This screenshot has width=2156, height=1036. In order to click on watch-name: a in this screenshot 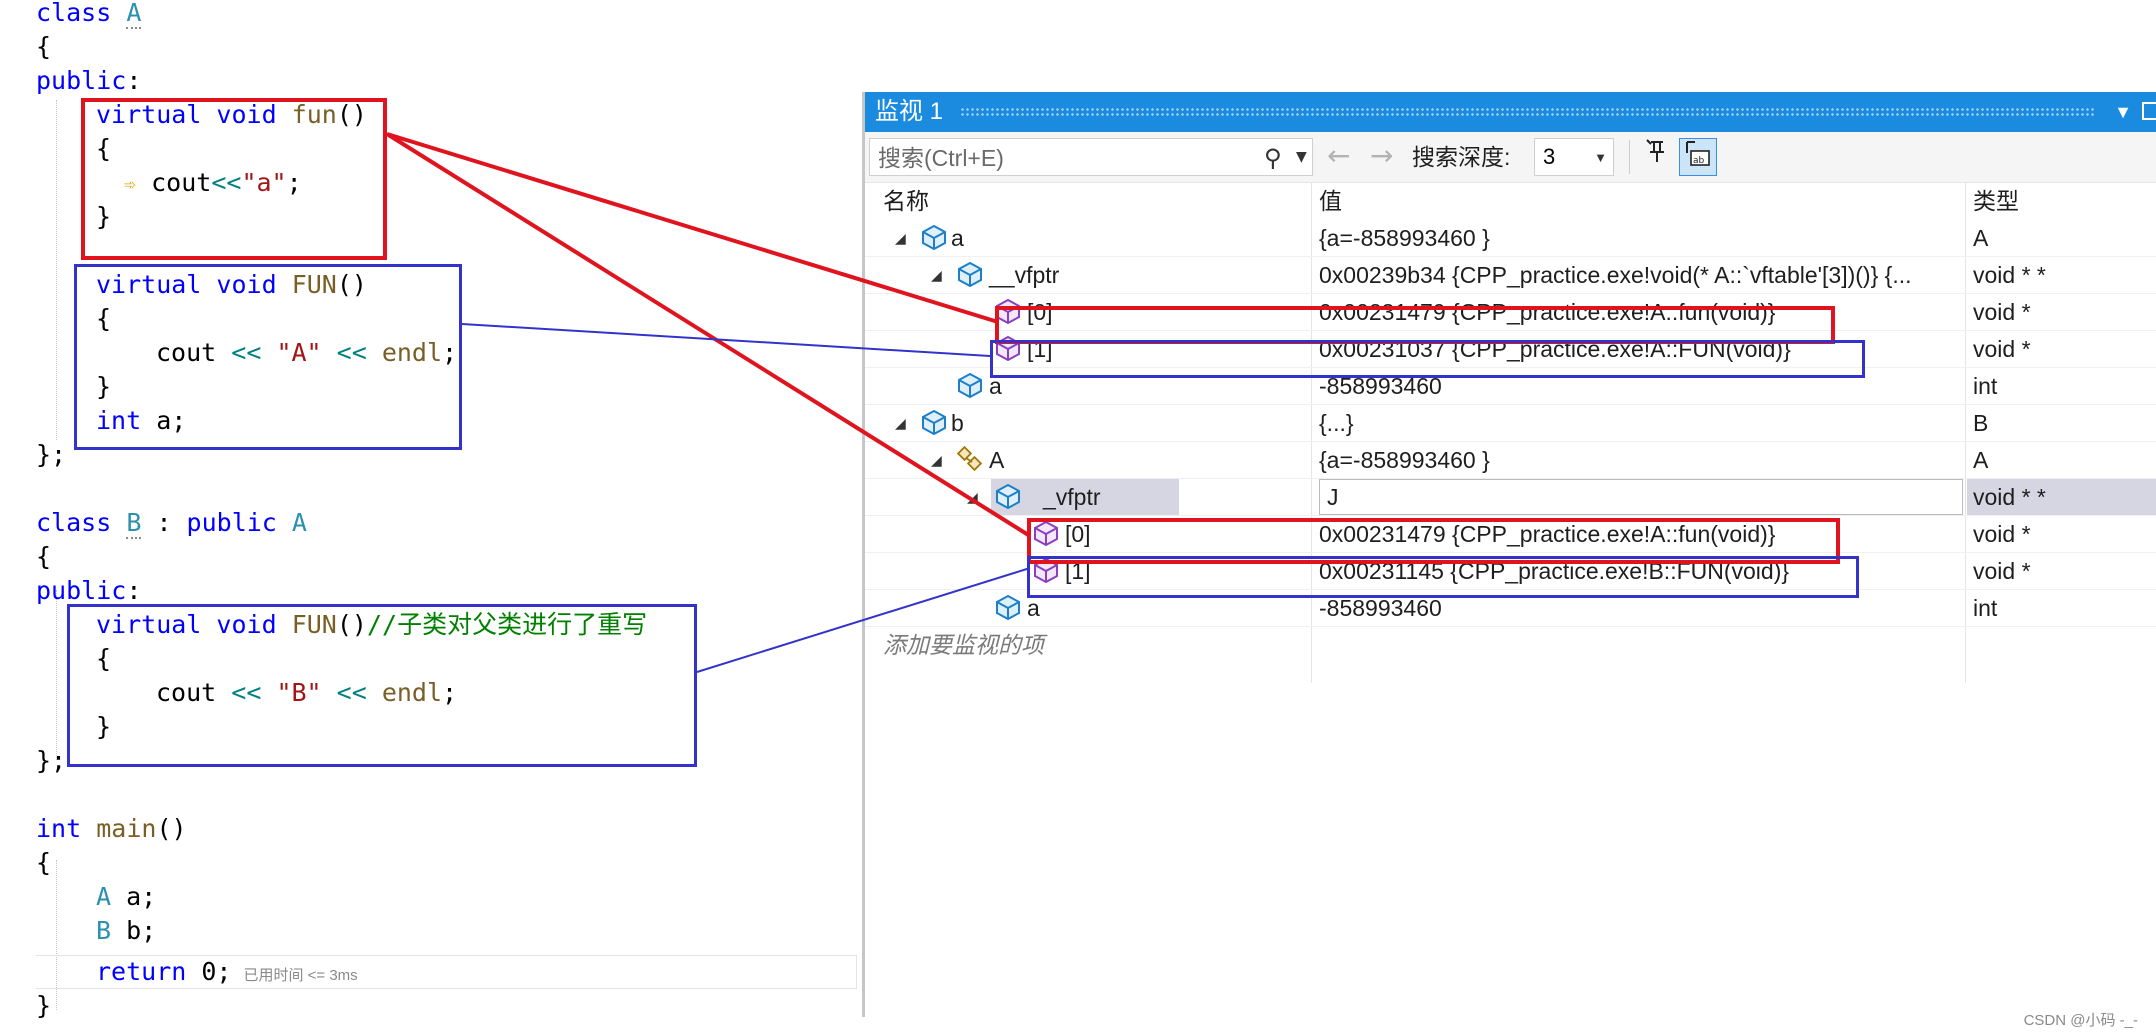, I will do `click(957, 238)`.